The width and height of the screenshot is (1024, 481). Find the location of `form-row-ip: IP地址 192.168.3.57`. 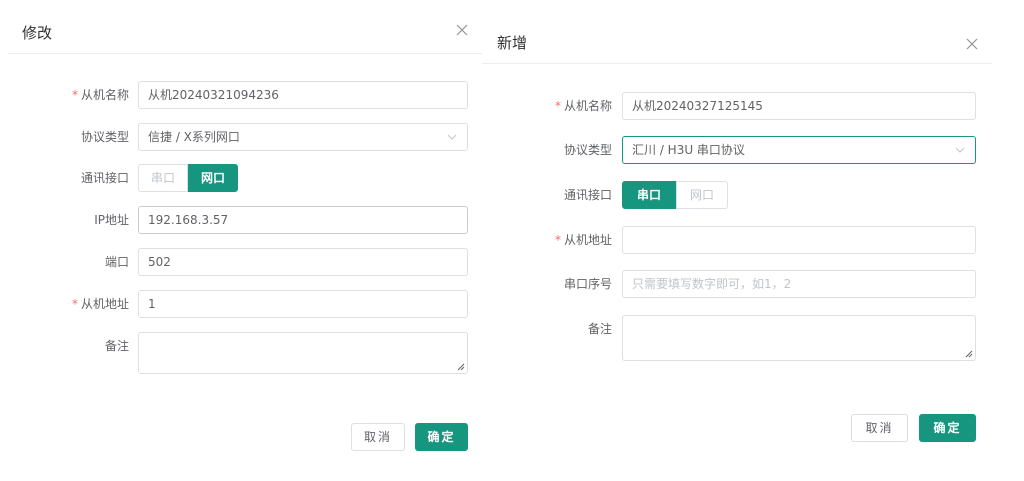

form-row-ip: IP地址 192.168.3.57 is located at coordinates (245, 220).